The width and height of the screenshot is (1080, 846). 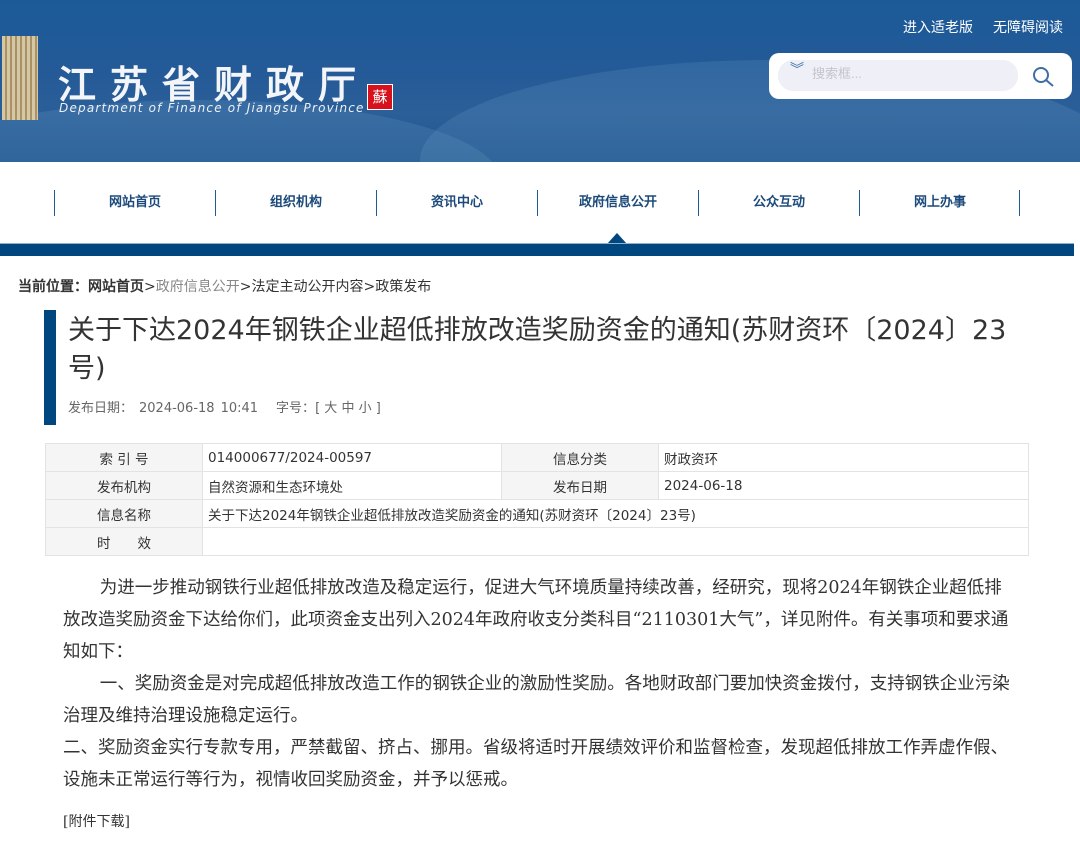 What do you see at coordinates (843, 457) in the screenshot?
I see `category-value: 财政资环` at bounding box center [843, 457].